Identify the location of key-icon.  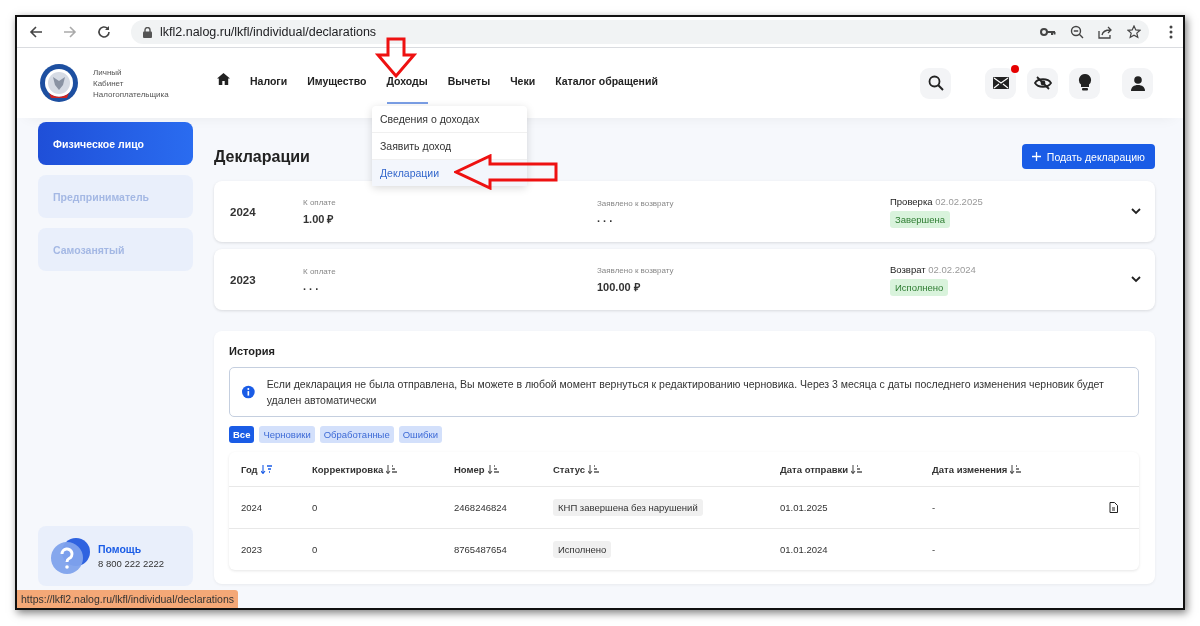
(1048, 32).